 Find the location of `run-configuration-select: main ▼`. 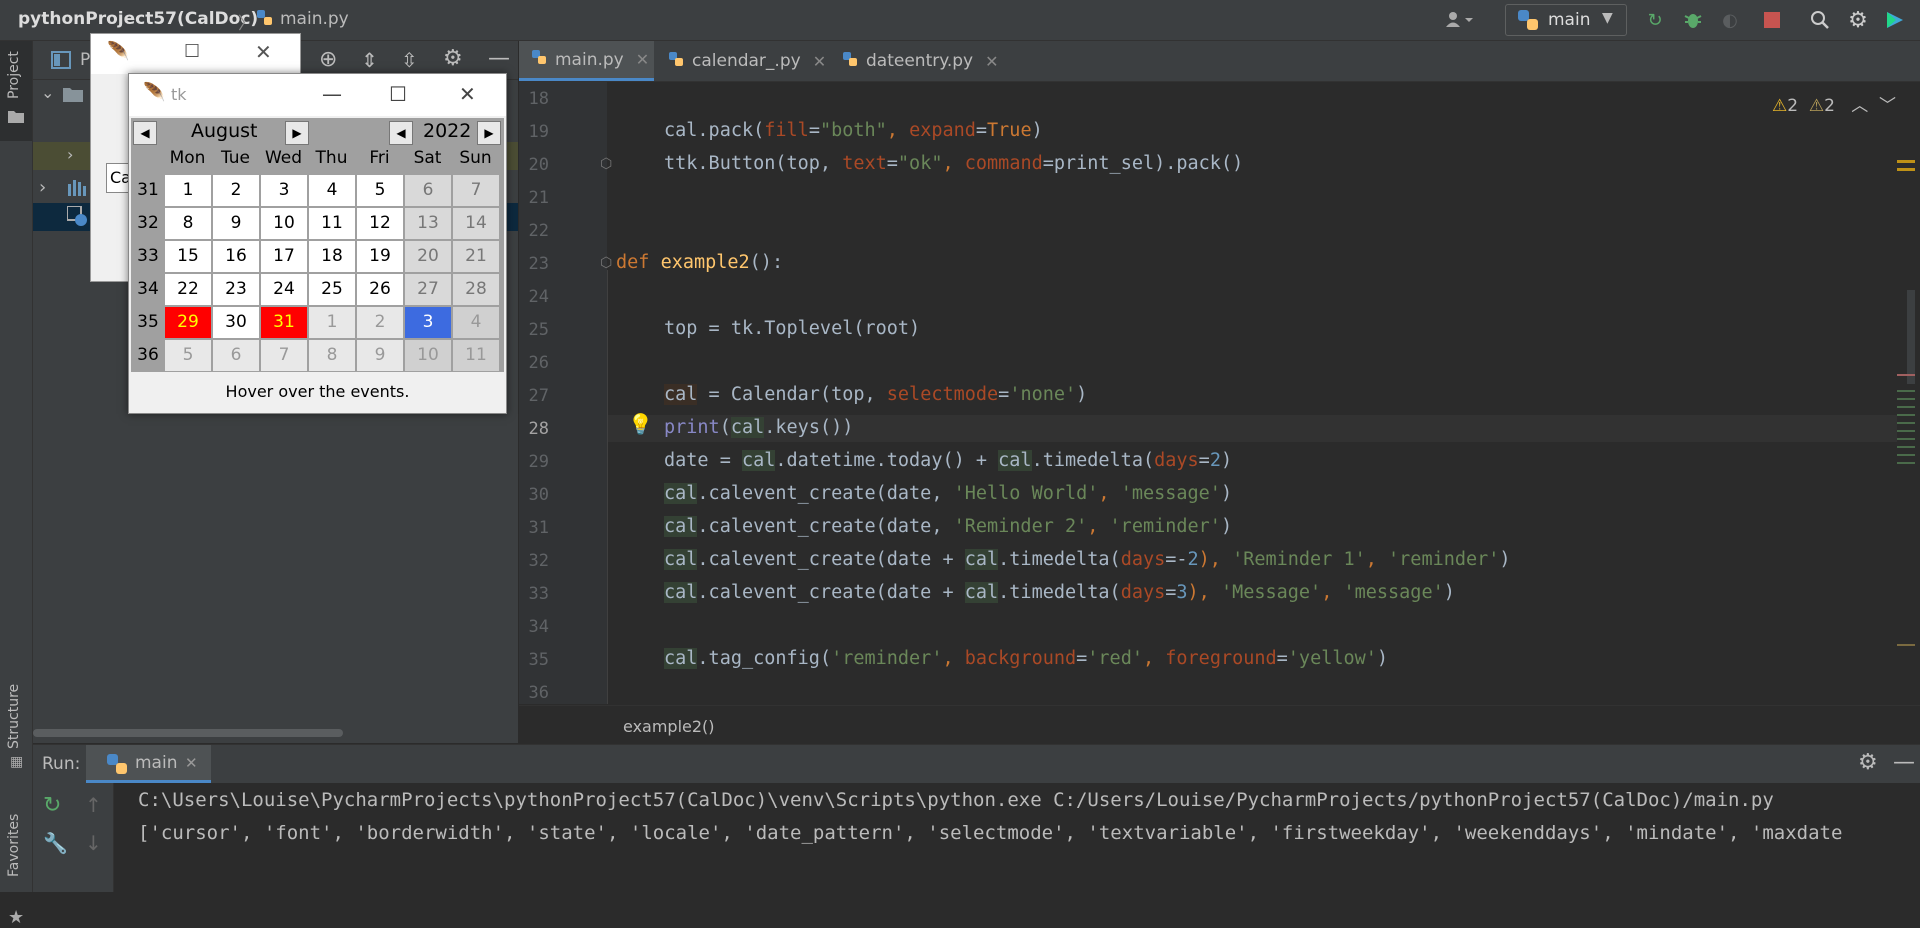

run-configuration-select: main ▼ is located at coordinates (1566, 20).